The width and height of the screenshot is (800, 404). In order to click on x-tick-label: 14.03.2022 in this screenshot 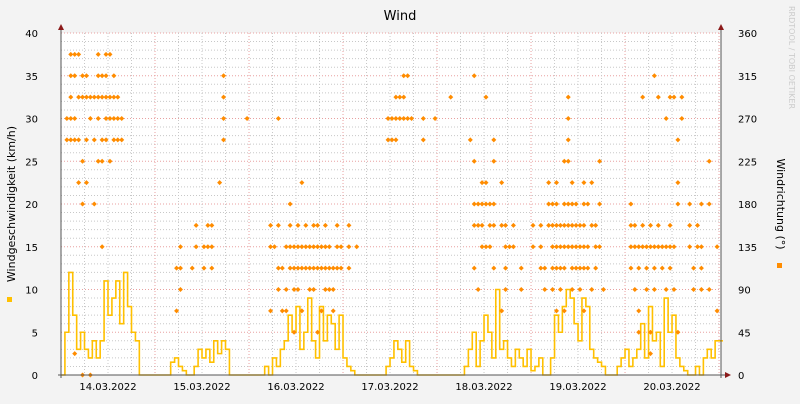, I will do `click(107, 387)`.